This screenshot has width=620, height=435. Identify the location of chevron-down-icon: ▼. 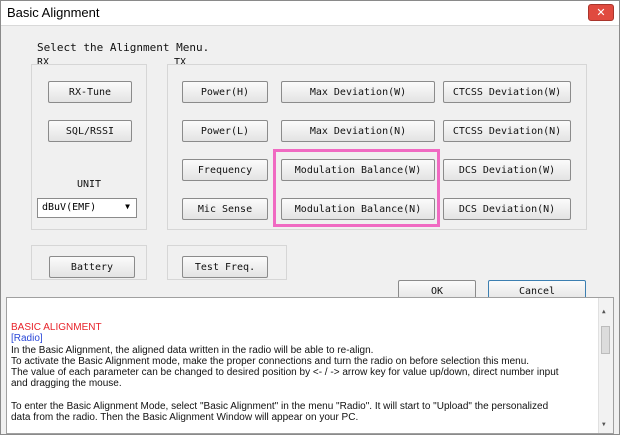
(127, 206).